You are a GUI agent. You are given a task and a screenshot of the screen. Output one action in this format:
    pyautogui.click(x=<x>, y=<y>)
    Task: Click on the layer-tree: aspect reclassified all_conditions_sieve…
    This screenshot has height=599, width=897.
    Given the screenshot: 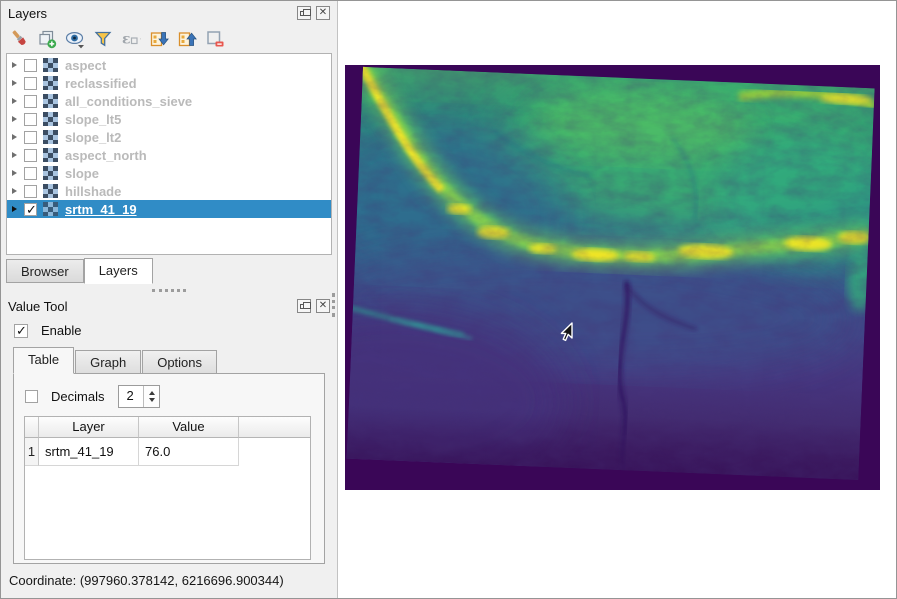 What is the action you would take?
    pyautogui.click(x=169, y=154)
    